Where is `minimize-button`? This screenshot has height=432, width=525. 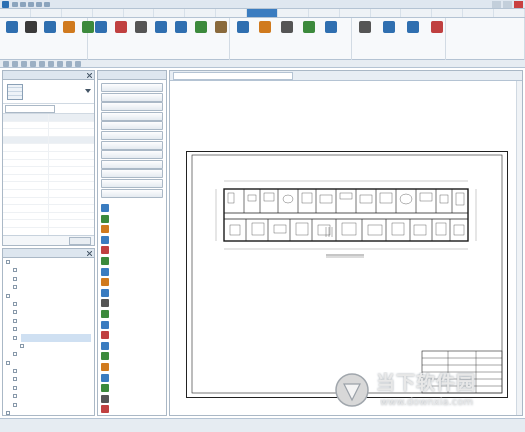
minimize-button is located at coordinates (496, 4).